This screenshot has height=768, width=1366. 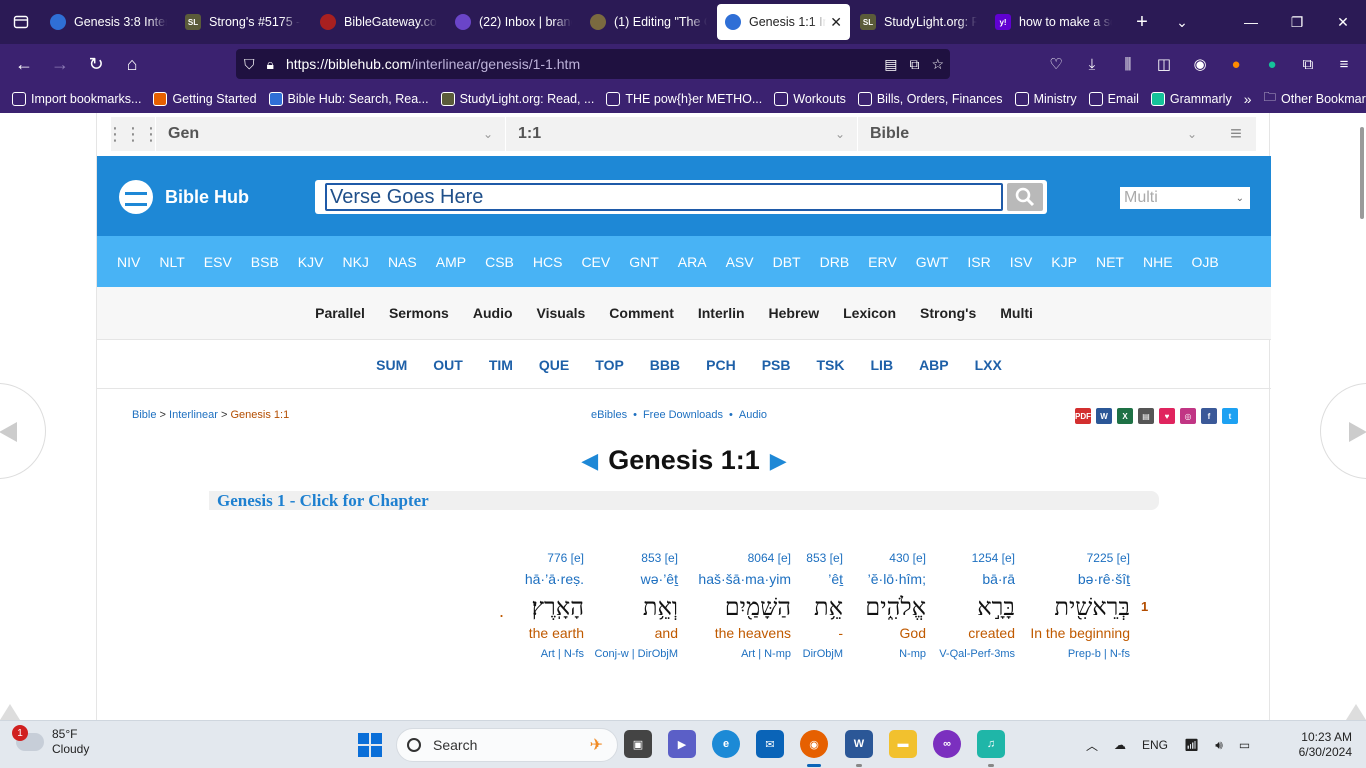 I want to click on restore-icon: ❐, so click(x=1297, y=22).